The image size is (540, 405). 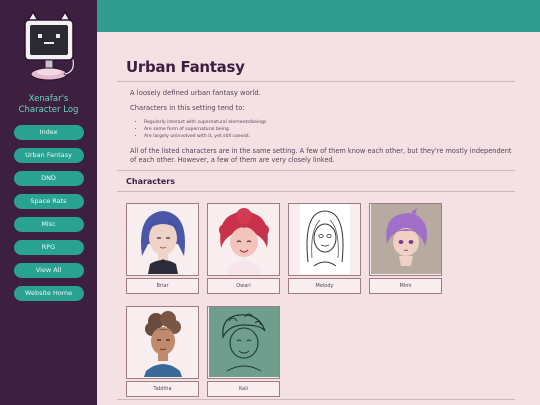 I want to click on character-portrait-tabitha, so click(x=162, y=342).